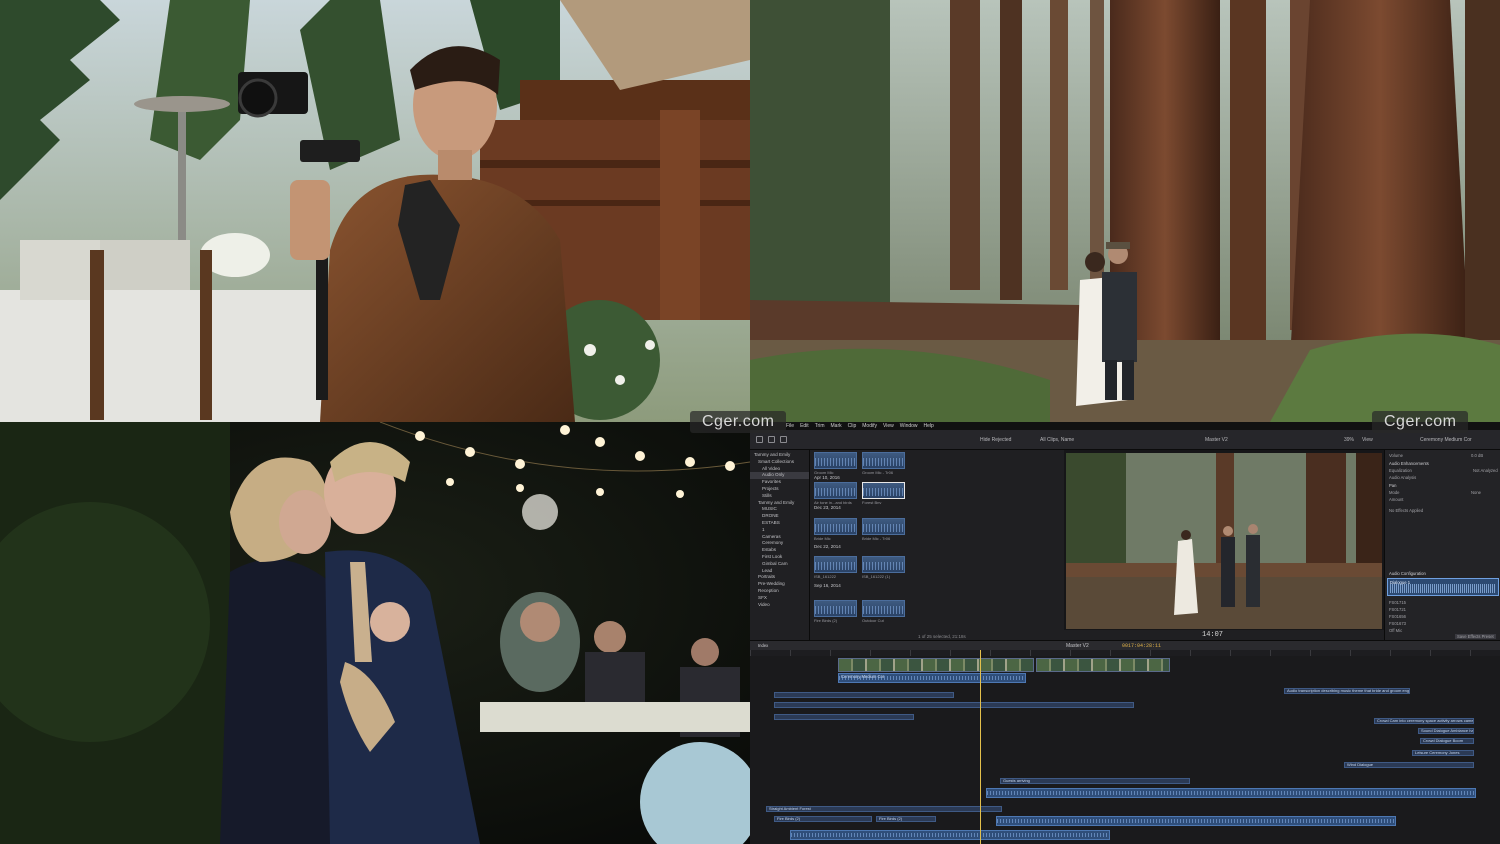 The height and width of the screenshot is (844, 1500). What do you see at coordinates (827, 507) in the screenshot?
I see `date-group: Dec 23, 2014` at bounding box center [827, 507].